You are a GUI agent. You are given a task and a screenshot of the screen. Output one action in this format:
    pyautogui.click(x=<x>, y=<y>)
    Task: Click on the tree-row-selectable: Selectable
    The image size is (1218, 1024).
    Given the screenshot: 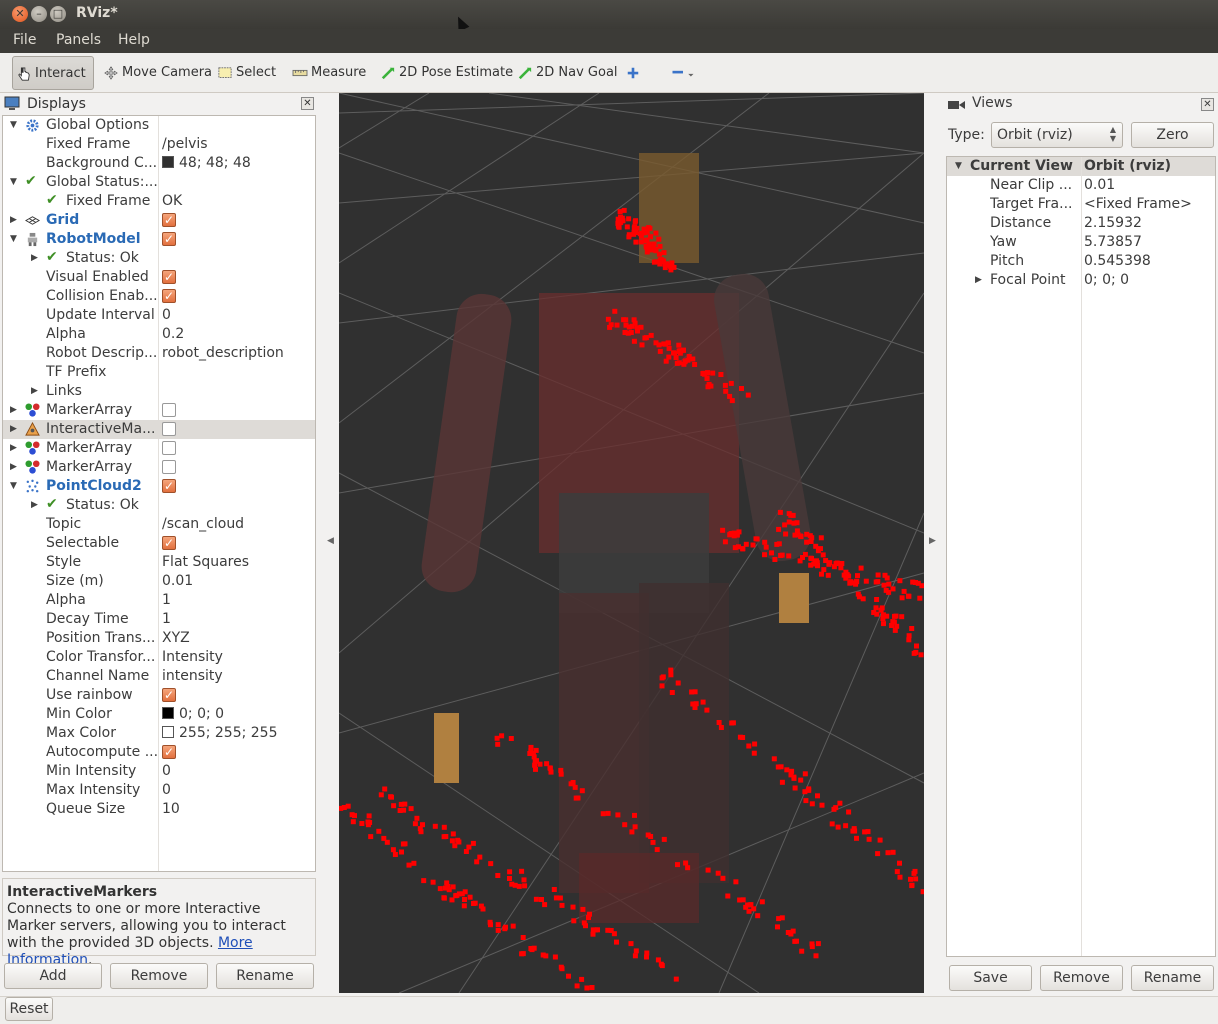 What is the action you would take?
    pyautogui.click(x=159, y=543)
    